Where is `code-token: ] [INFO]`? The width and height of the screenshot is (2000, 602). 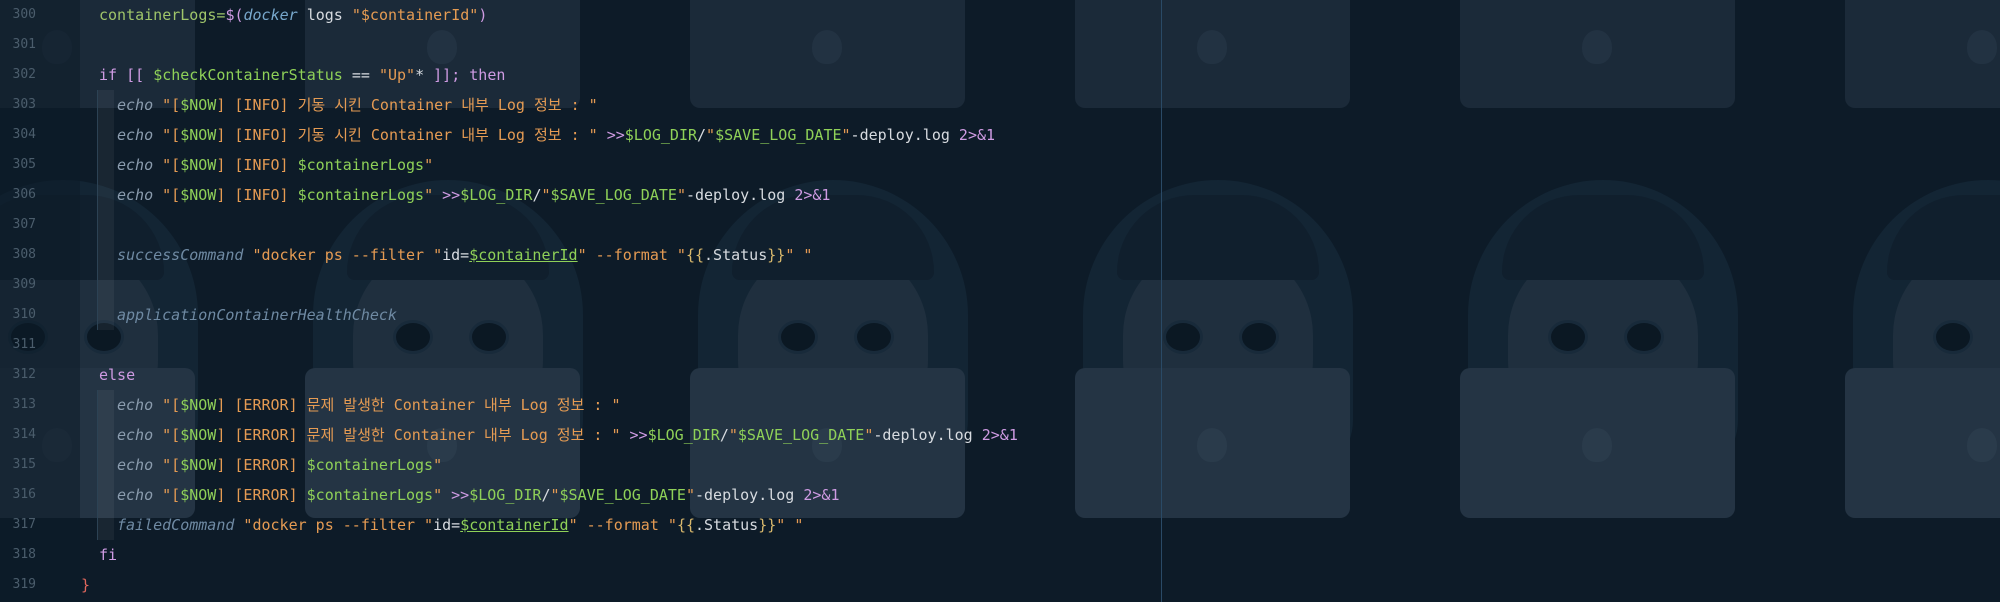 code-token: ] [INFO] is located at coordinates (257, 195).